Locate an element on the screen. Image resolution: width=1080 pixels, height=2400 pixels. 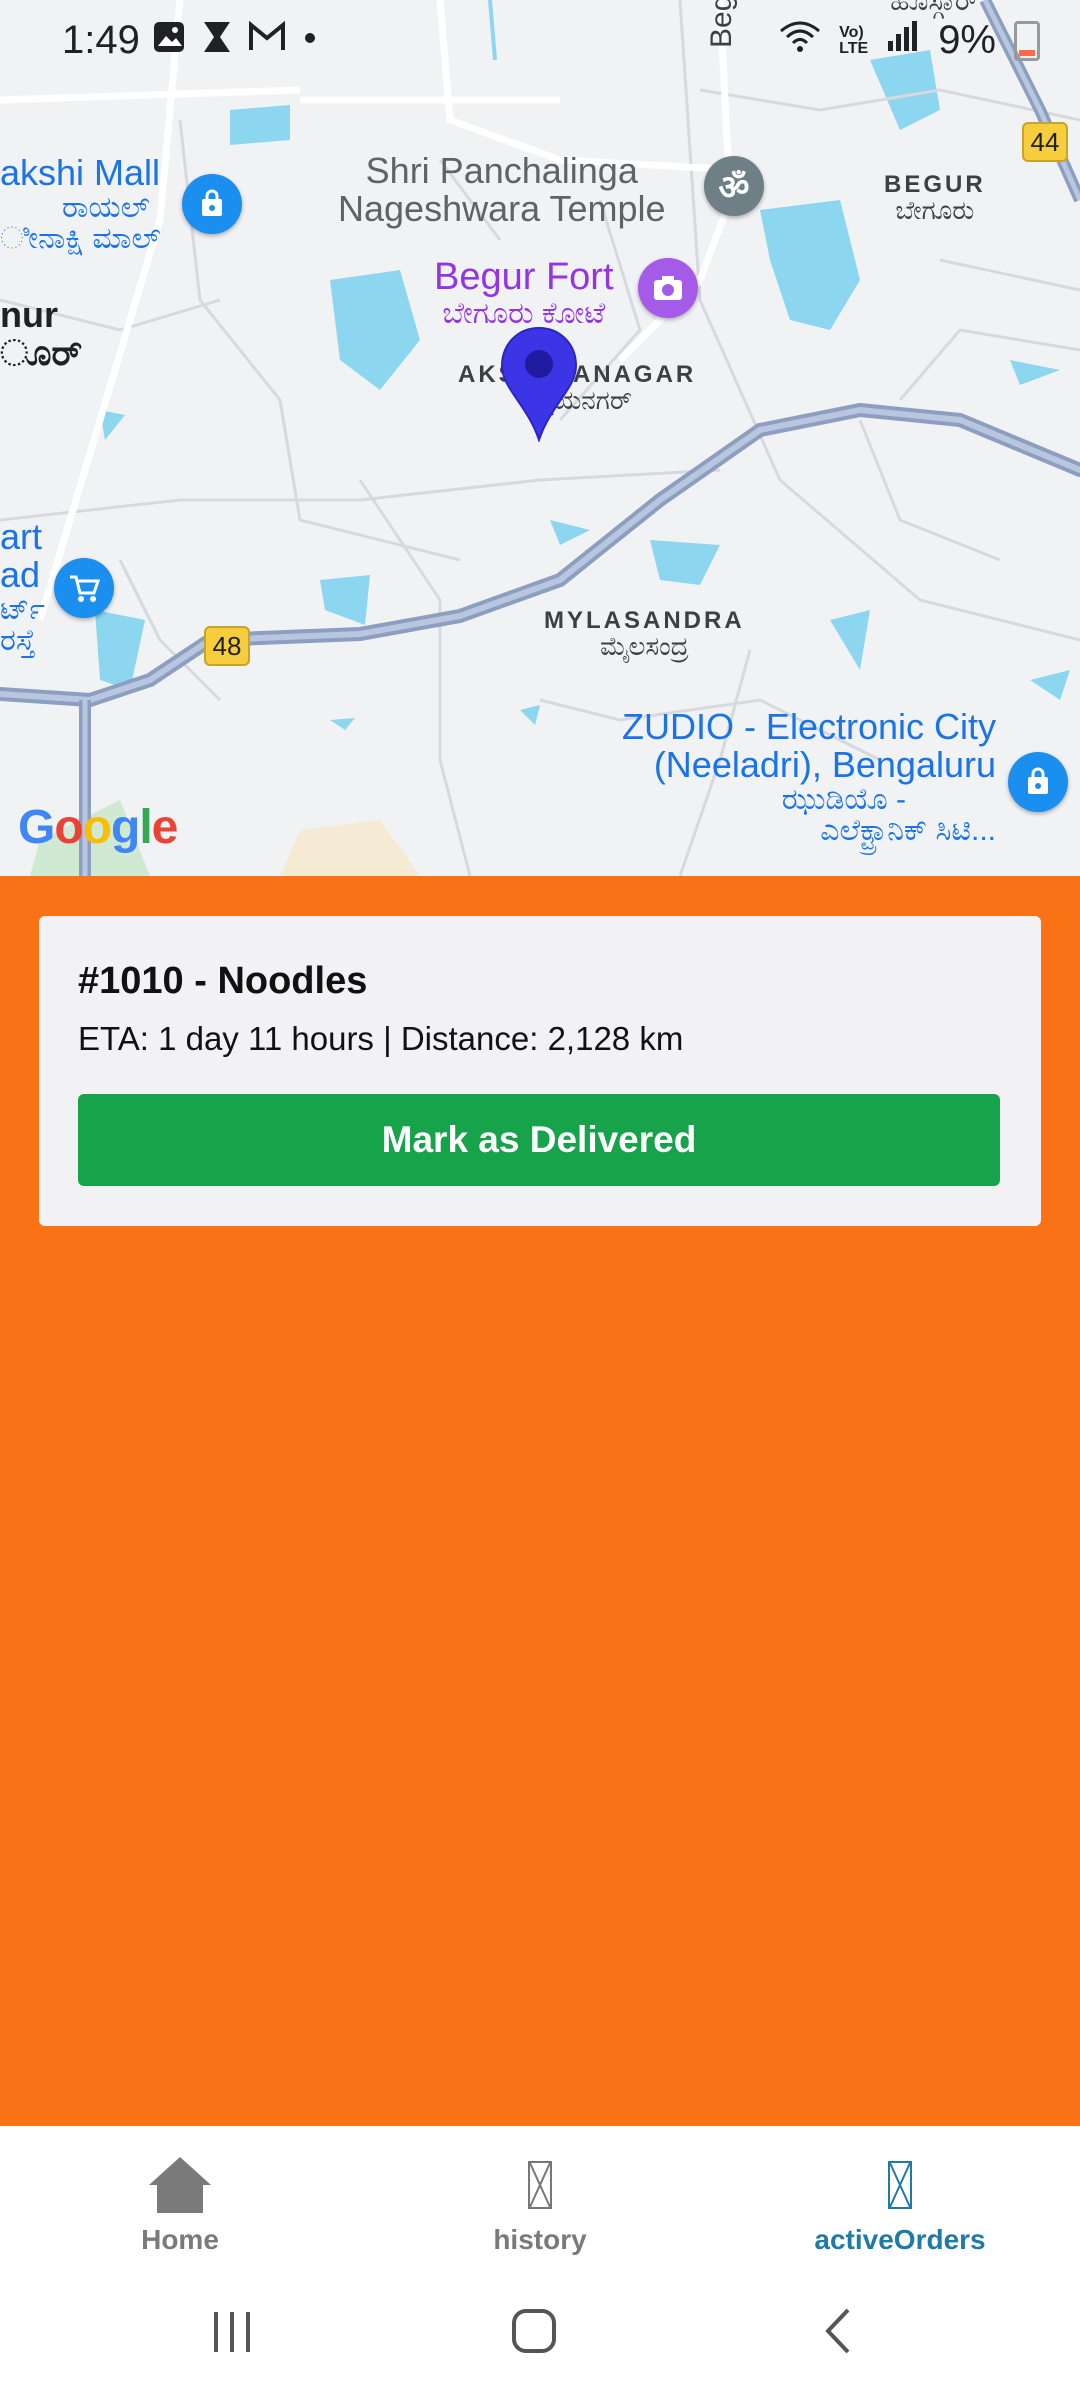
poi-art-kn1: ರ್ಟ್ is located at coordinates (22, 609).